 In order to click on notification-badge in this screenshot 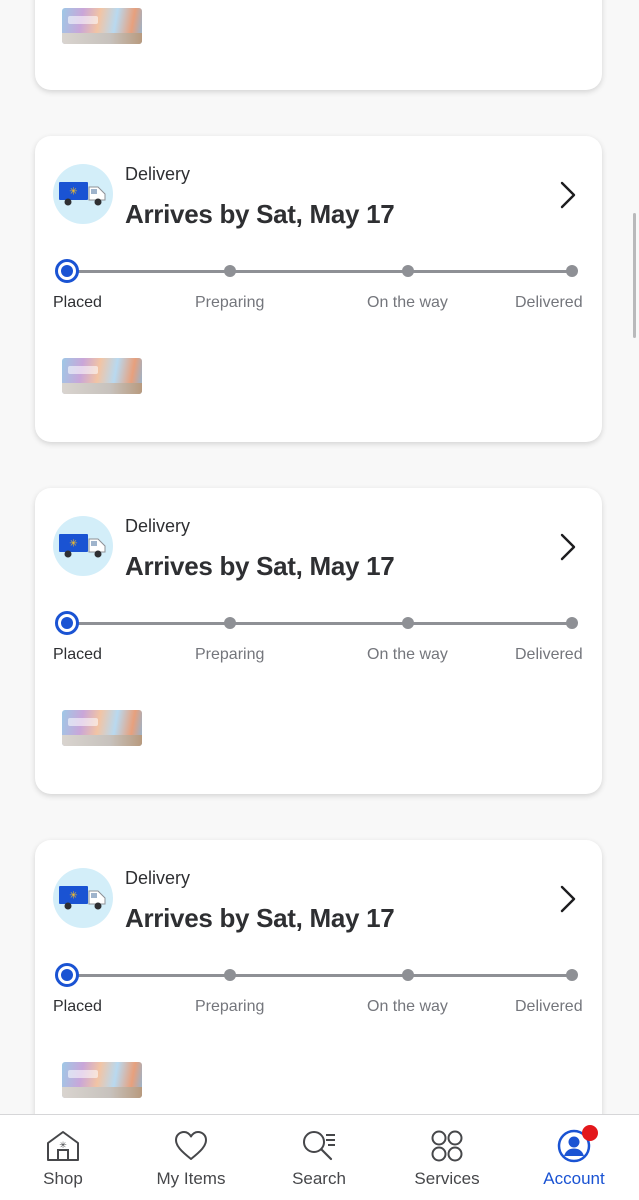, I will do `click(590, 1133)`.